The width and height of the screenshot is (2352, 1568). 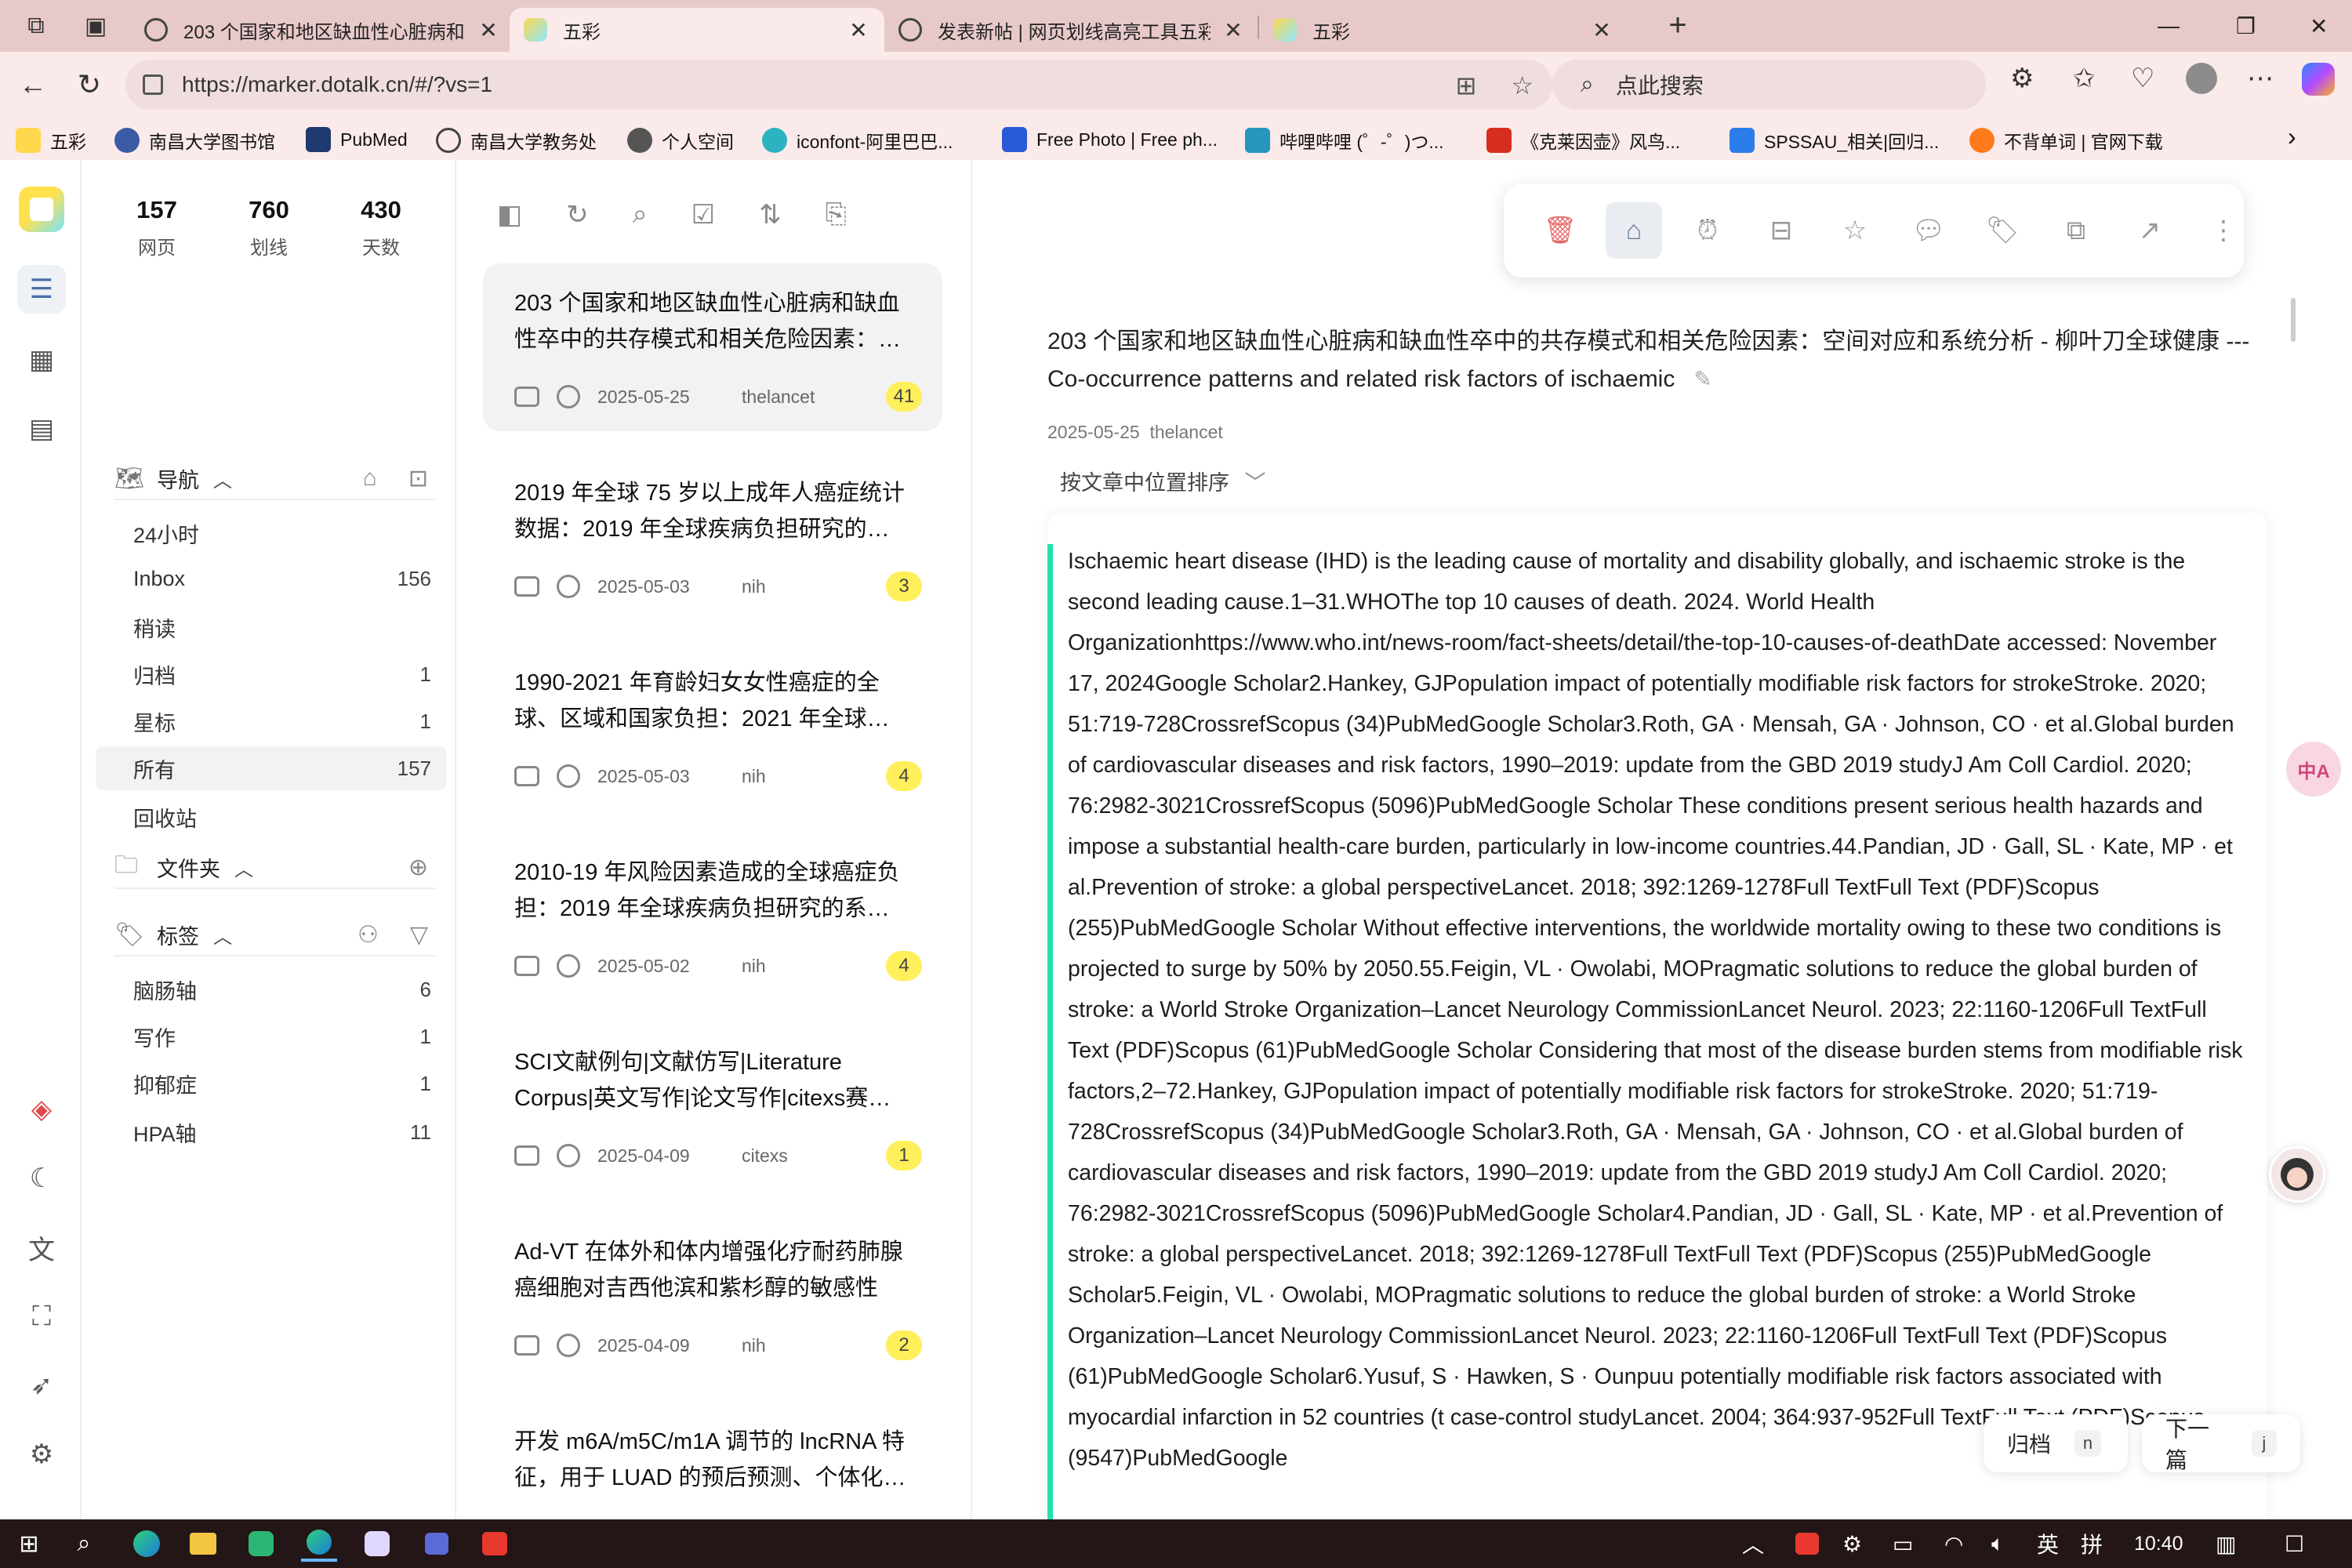 I want to click on app-green-icon, so click(x=261, y=1544).